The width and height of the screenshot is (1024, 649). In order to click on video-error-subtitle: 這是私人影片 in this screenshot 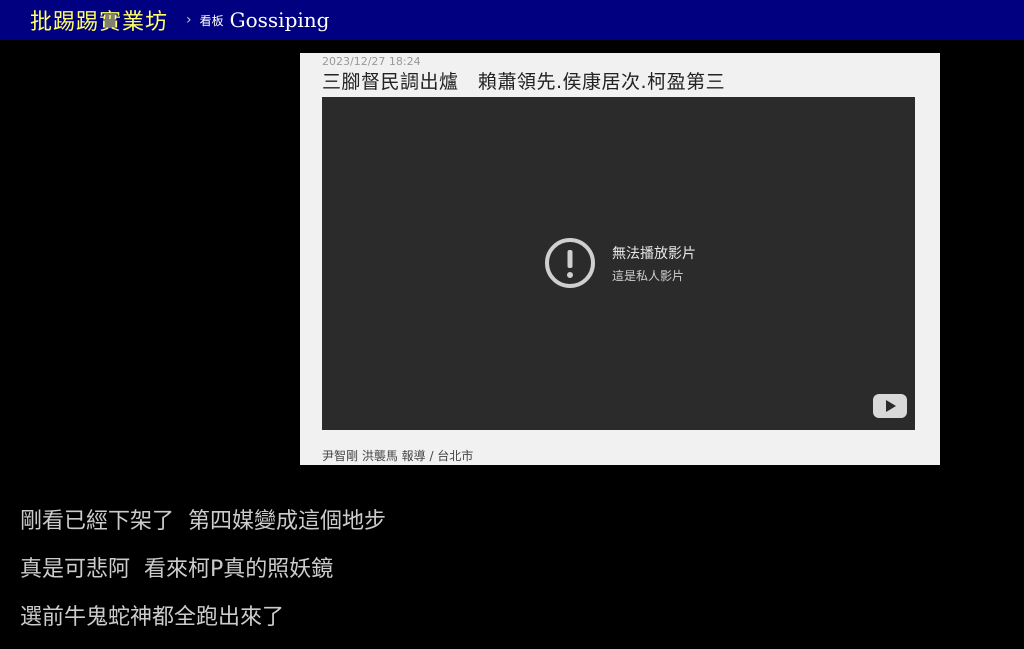, I will do `click(648, 276)`.